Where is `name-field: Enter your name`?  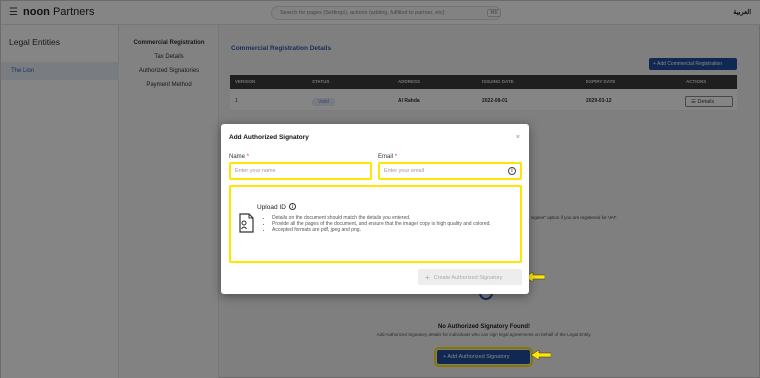
name-field: Enter your name is located at coordinates (300, 171).